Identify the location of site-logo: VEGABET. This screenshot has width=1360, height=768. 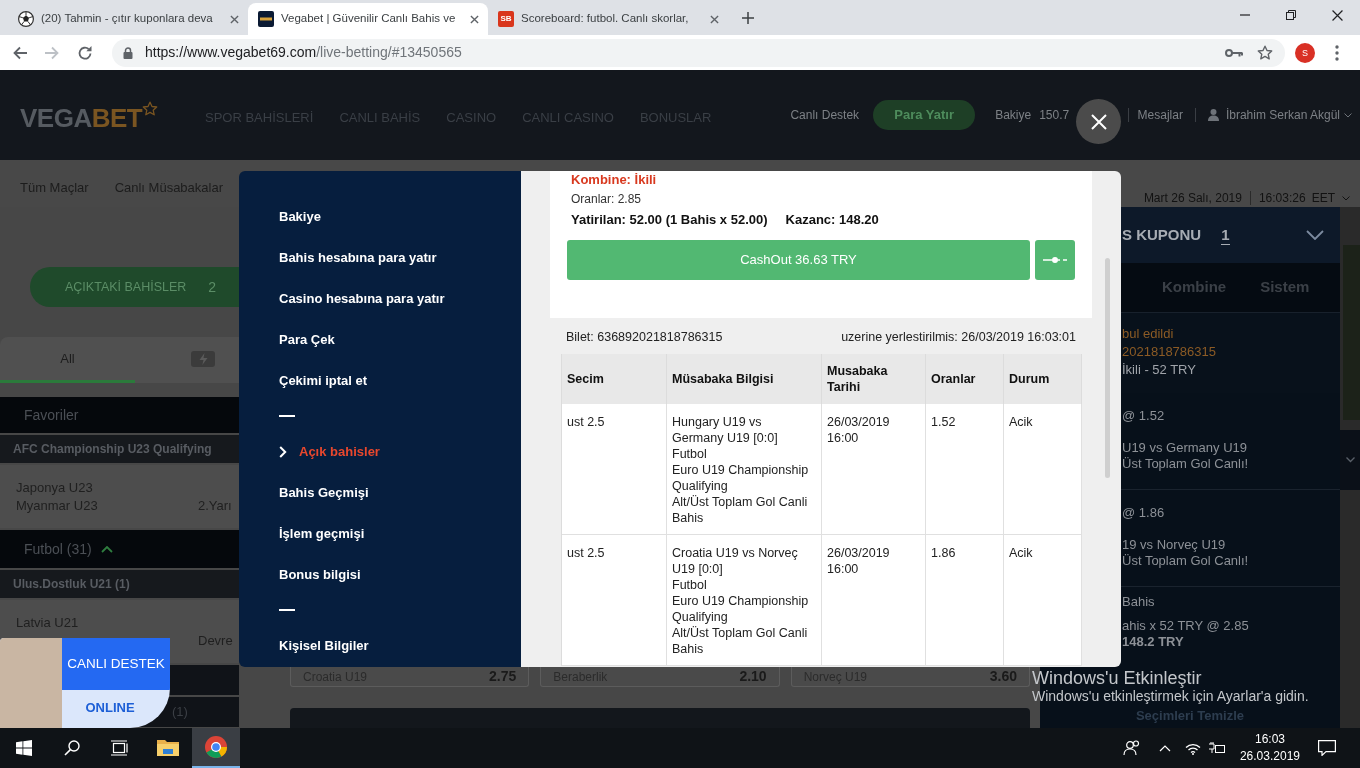
(92, 115).